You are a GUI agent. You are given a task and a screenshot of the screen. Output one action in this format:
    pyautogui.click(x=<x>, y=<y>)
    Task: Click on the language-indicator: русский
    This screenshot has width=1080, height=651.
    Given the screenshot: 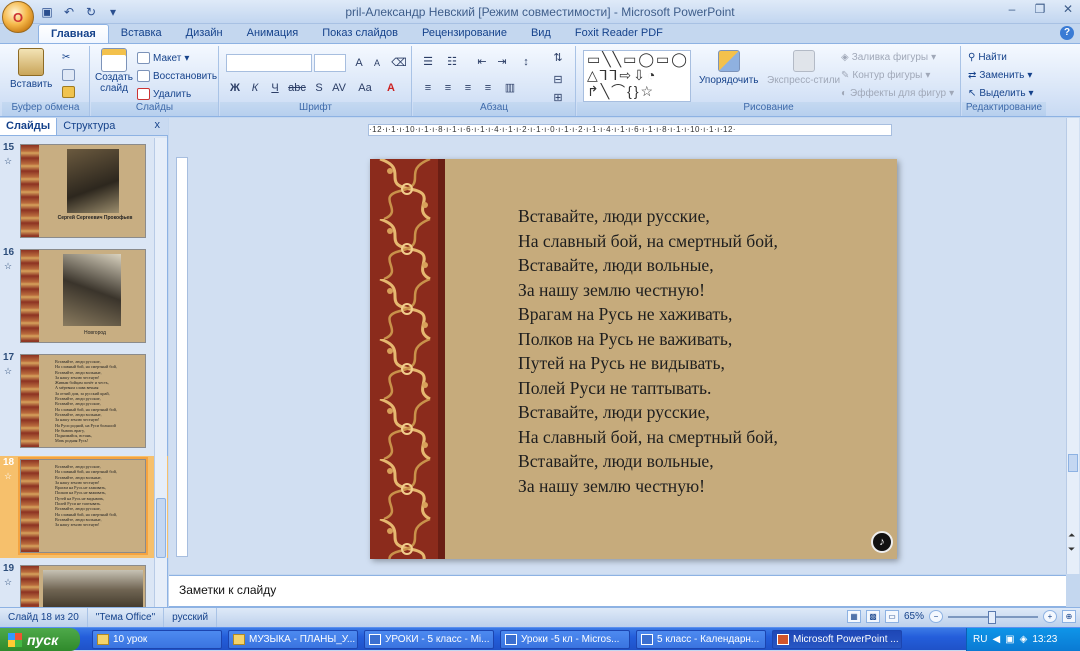 What is the action you would take?
    pyautogui.click(x=191, y=617)
    